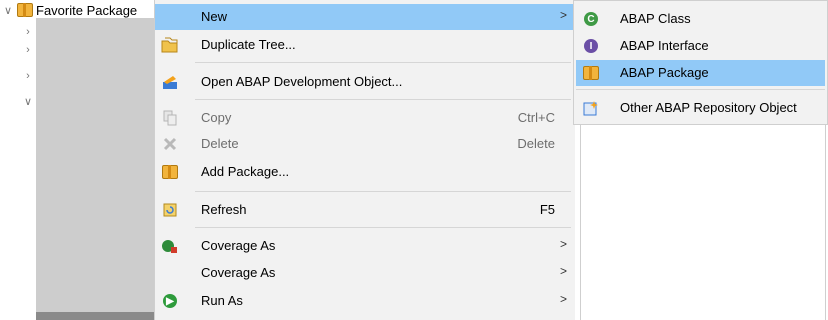  Describe the element at coordinates (170, 45) in the screenshot. I see `duplicate-folder-icon` at that location.